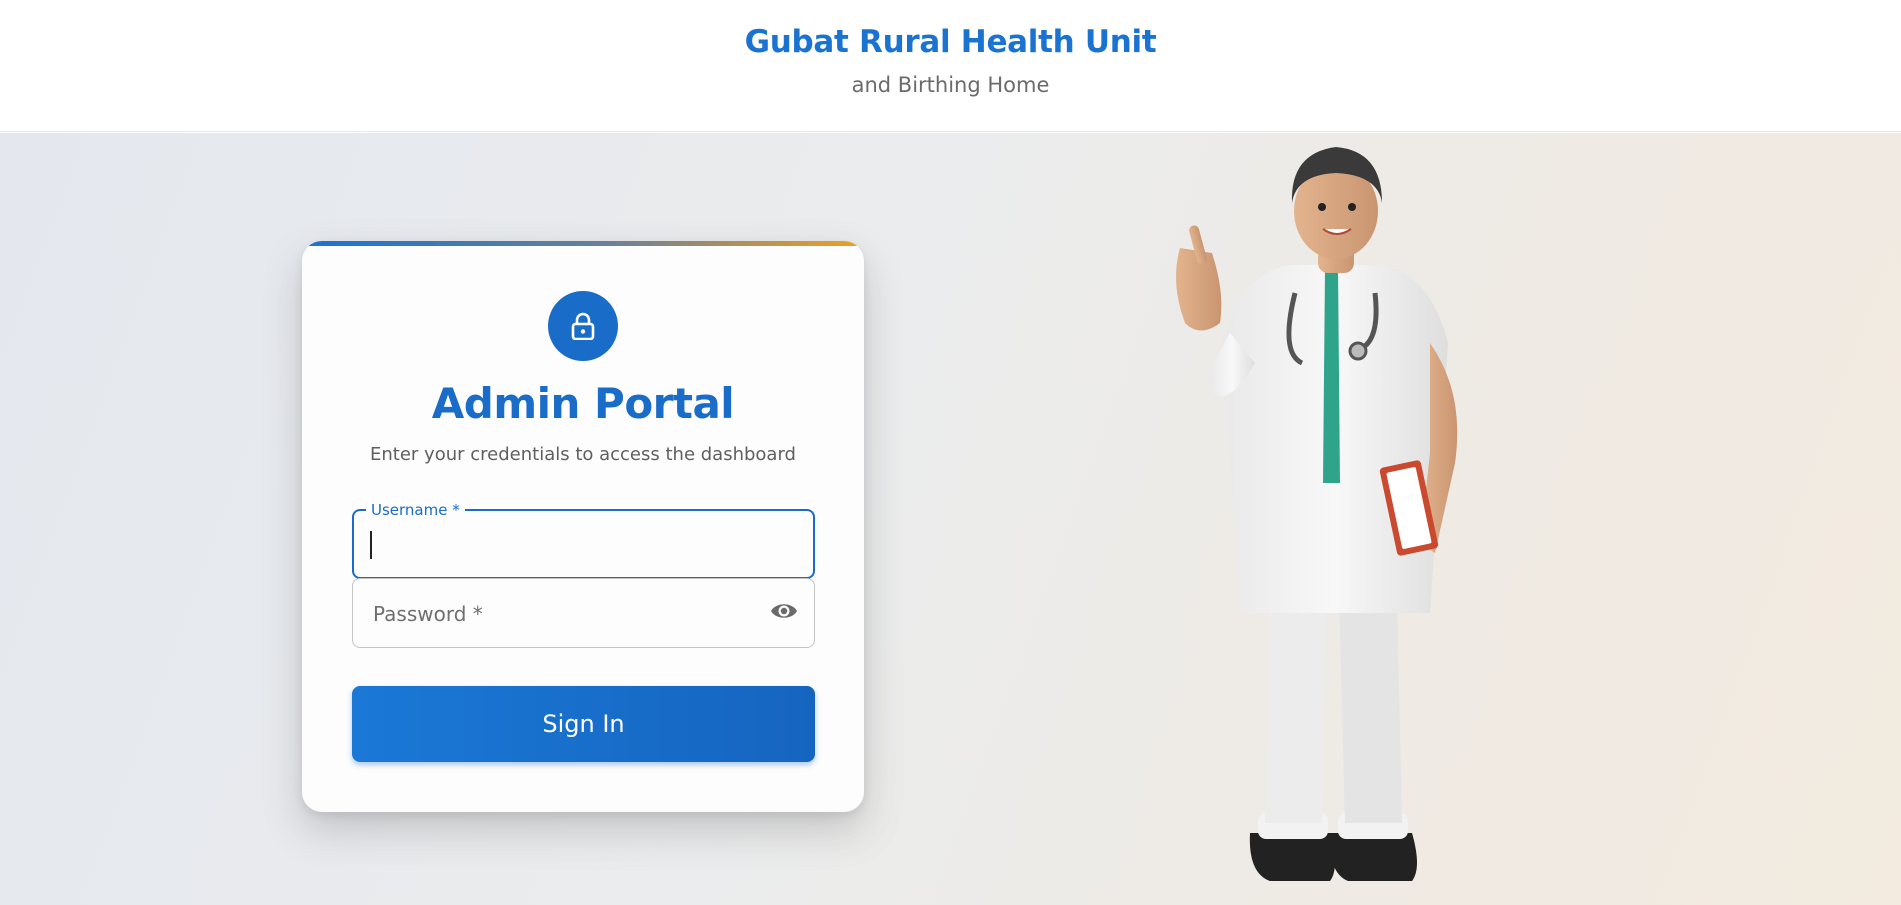 The image size is (1901, 905). Describe the element at coordinates (583, 403) in the screenshot. I see `login-title: Admin Portal` at that location.